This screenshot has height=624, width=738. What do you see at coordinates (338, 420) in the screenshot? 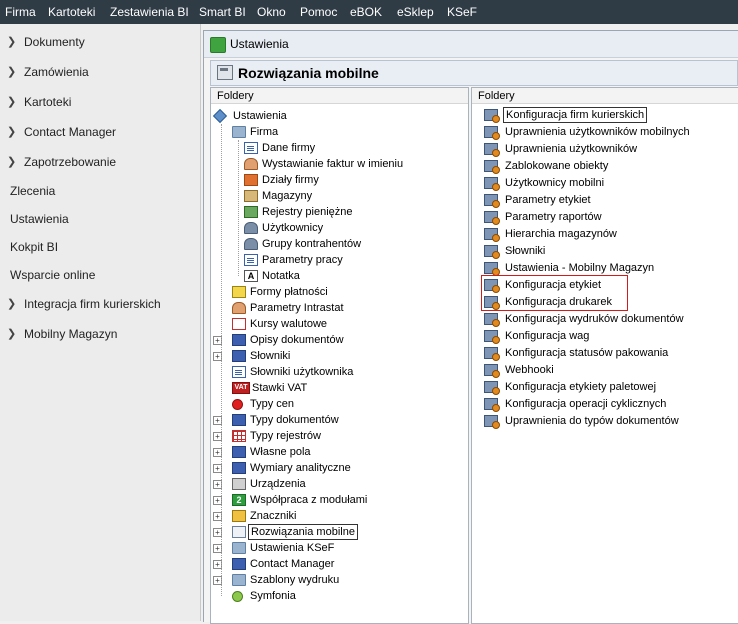
I see `tree-item-typy-dokumentow: + Typy dokumentów` at bounding box center [338, 420].